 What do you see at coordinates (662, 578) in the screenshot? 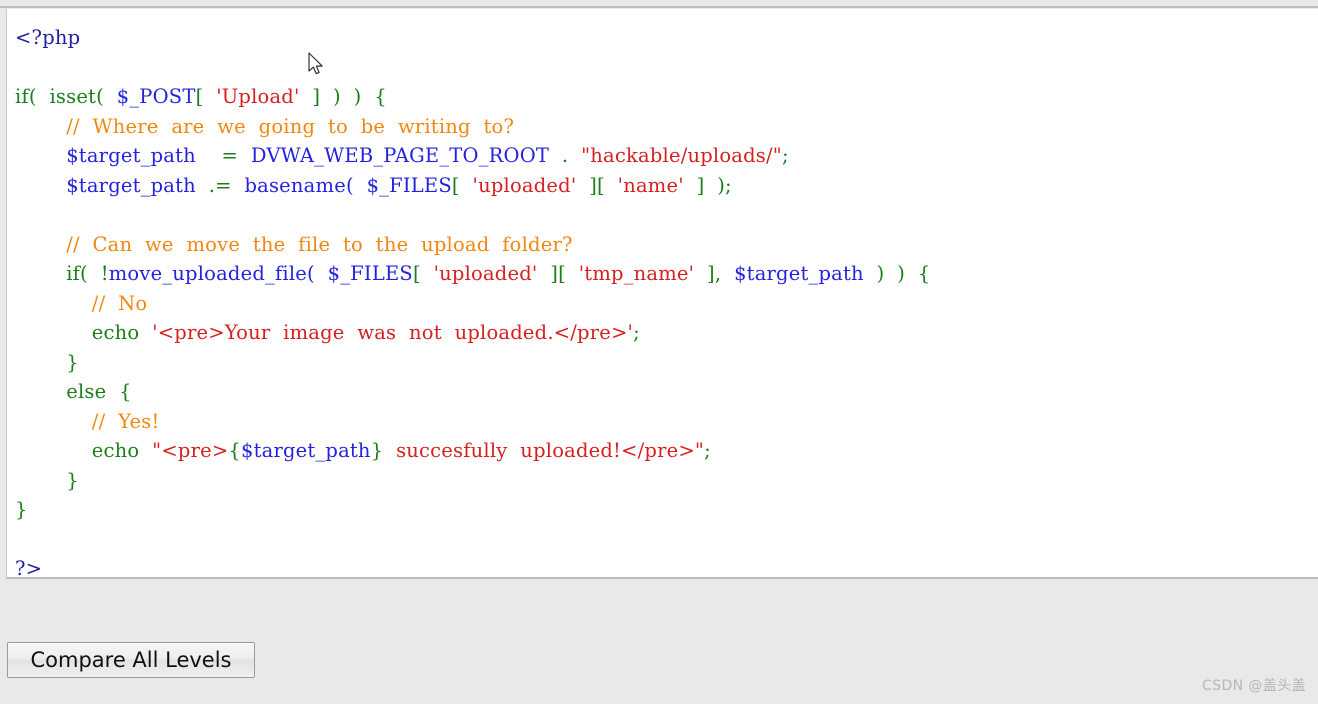
I see `panel-bottom-border` at bounding box center [662, 578].